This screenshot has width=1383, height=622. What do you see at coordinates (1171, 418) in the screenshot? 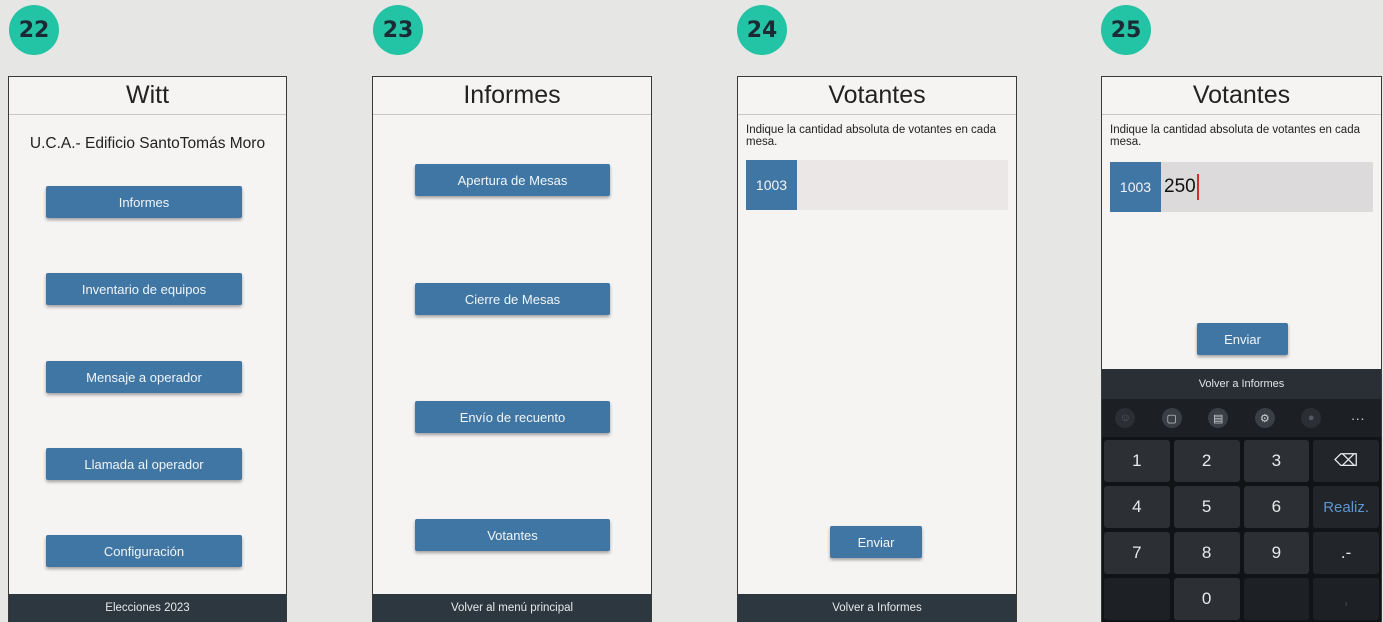
I see `clipboard-icon: ▢` at bounding box center [1171, 418].